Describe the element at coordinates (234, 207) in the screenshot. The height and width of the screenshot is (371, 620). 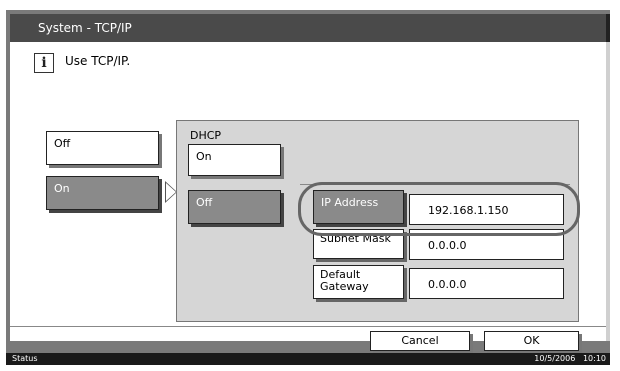
I see `dhcp-off-button: Off` at that location.